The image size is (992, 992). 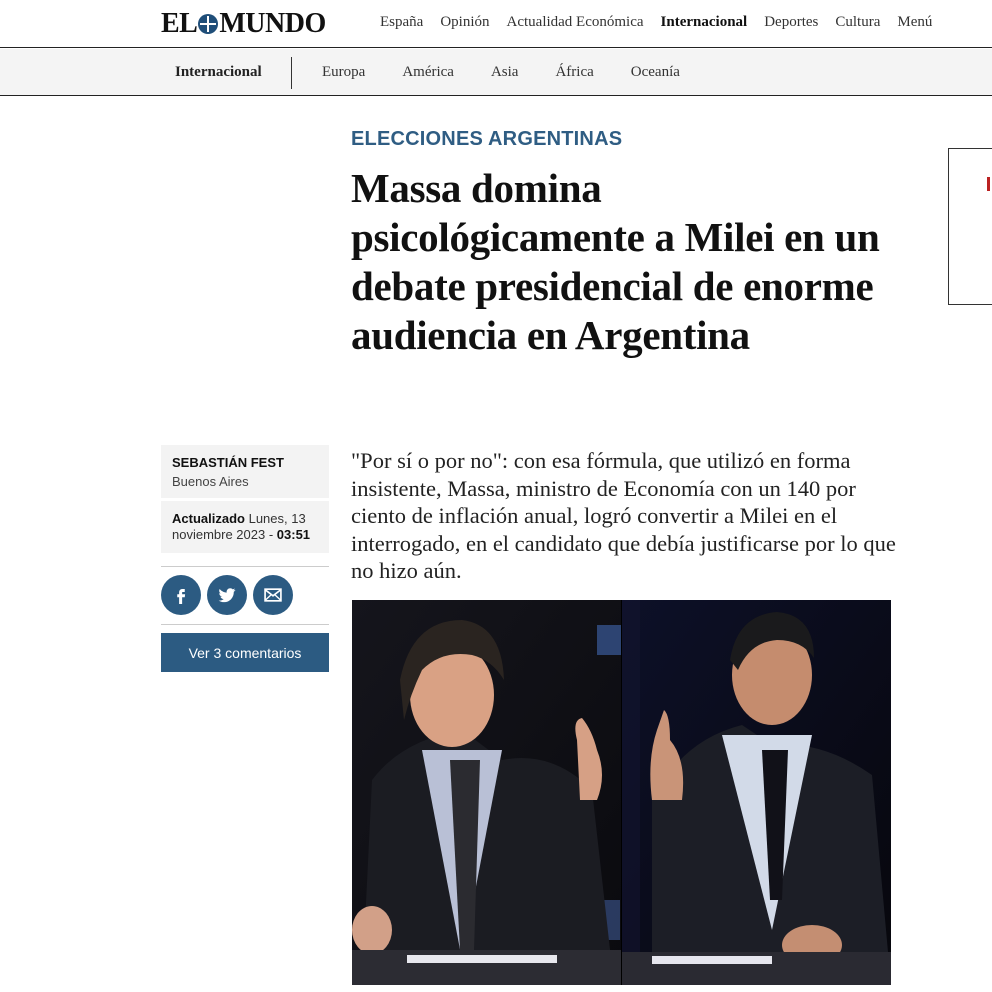 I want to click on author-card: SEBASTIÁN FEST Buenos Aires, so click(x=245, y=471).